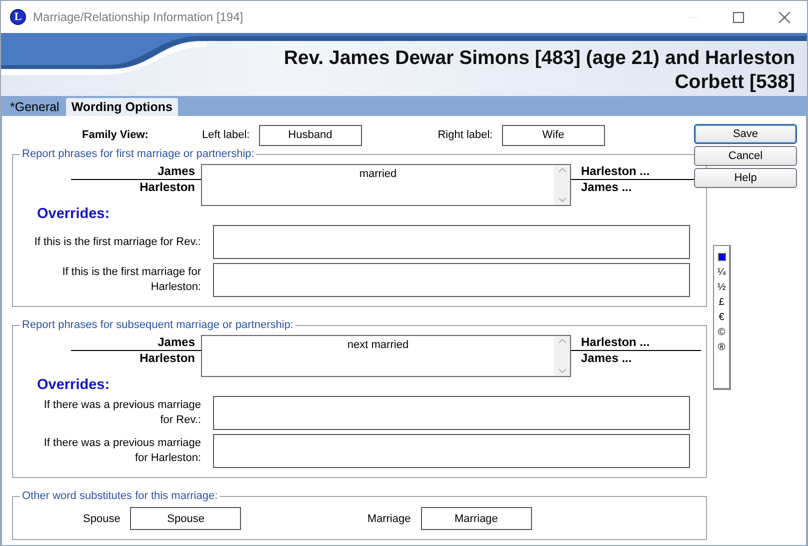 The image size is (808, 546). I want to click on group-legend: Other word substitutes for this marriage:, so click(120, 496).